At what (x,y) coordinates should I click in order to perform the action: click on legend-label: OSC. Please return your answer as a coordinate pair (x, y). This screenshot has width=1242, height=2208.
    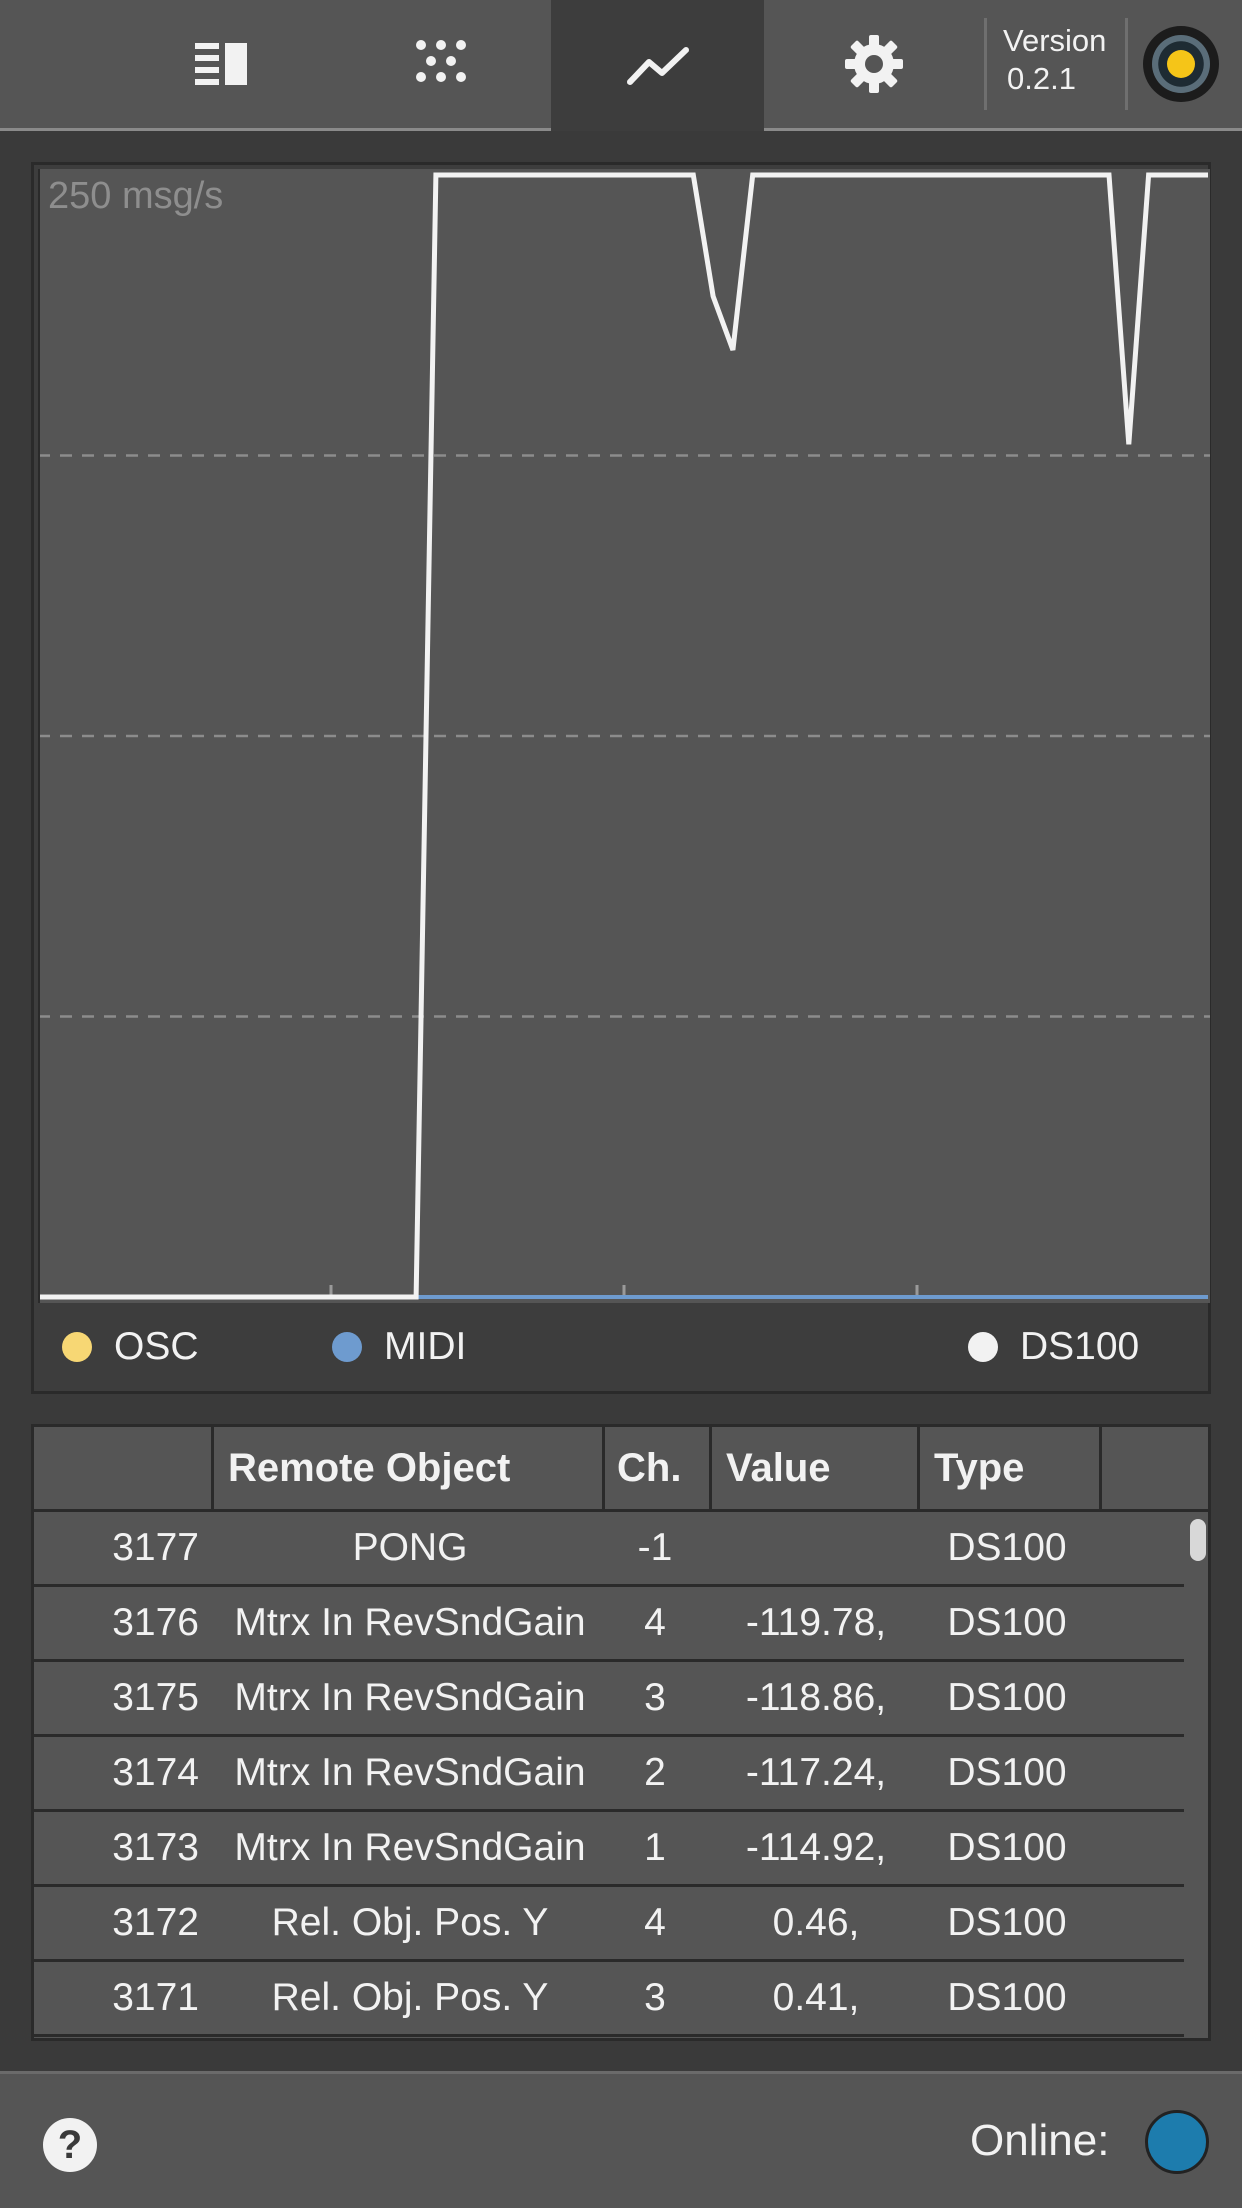
    Looking at the image, I should click on (156, 1346).